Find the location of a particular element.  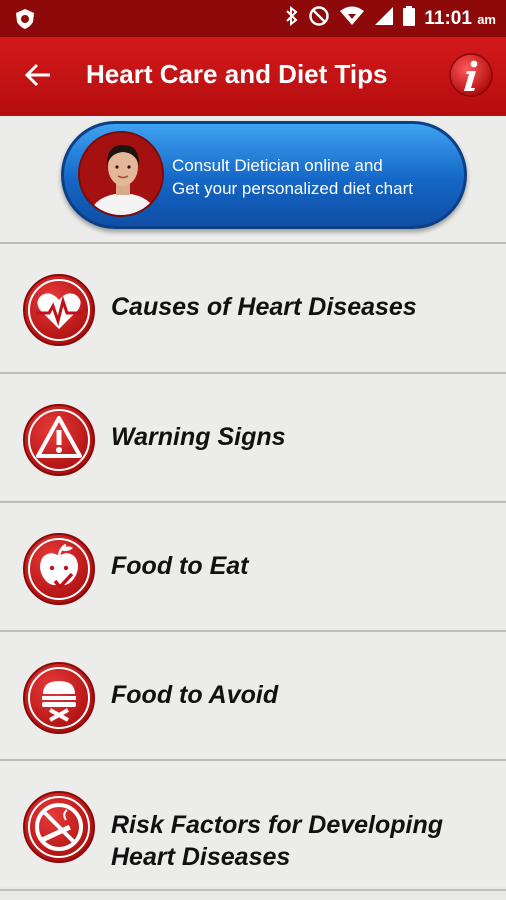

info-icon is located at coordinates (471, 75).